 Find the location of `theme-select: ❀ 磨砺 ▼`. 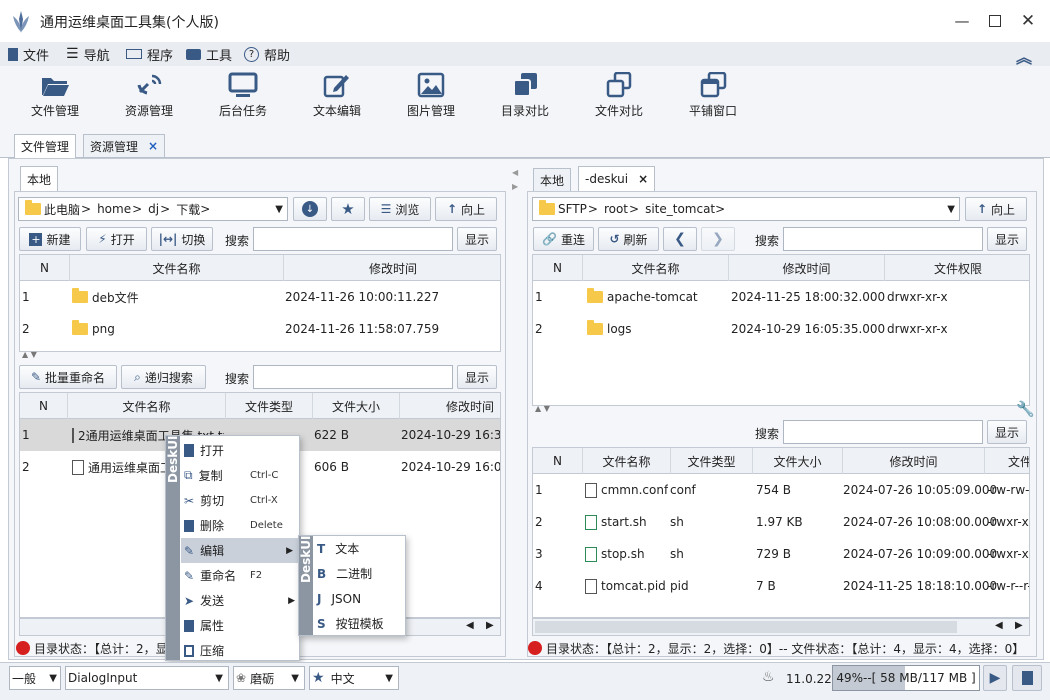

theme-select: ❀ 磨砺 ▼ is located at coordinates (269, 678).